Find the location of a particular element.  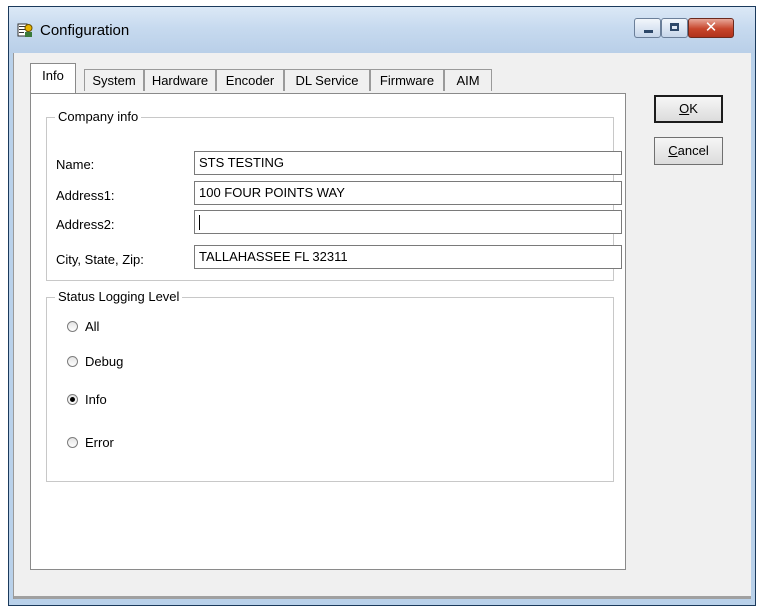

tab-encoder: Encoder is located at coordinates (250, 80).